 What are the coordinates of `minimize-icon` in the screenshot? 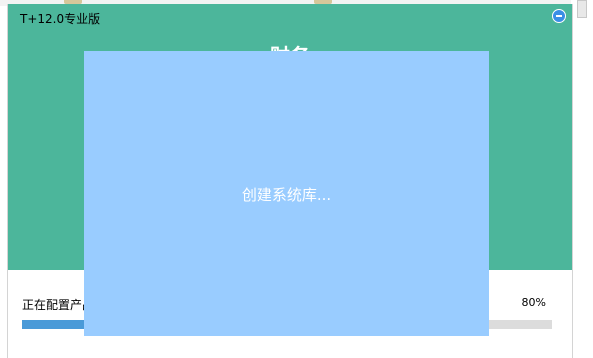 It's located at (559, 16).